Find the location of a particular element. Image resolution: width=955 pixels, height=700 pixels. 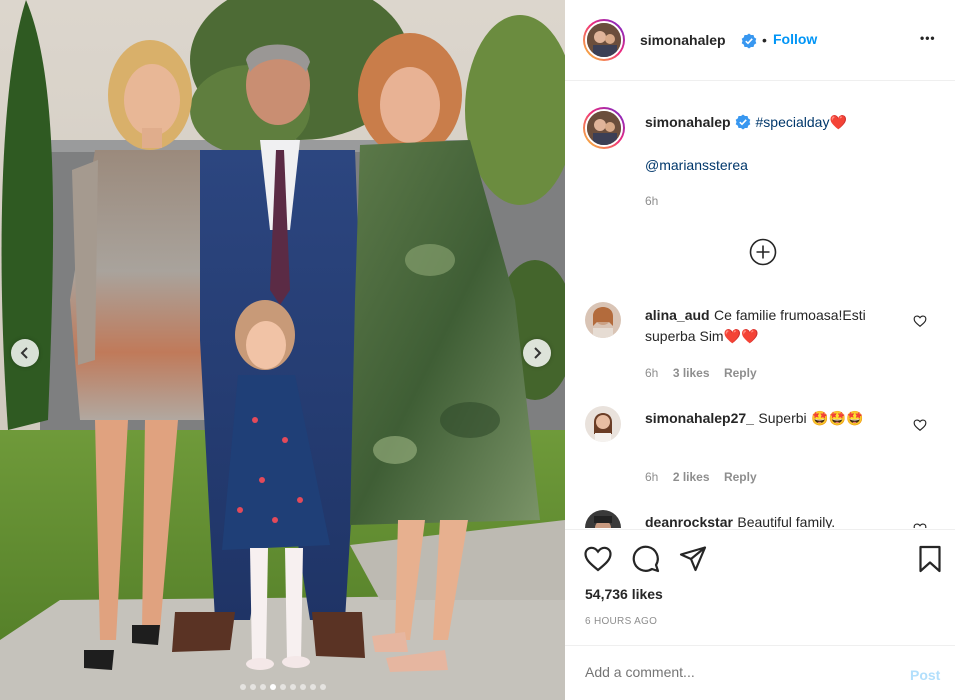

post-timestamp: 6 HOURS AGO is located at coordinates (621, 621).